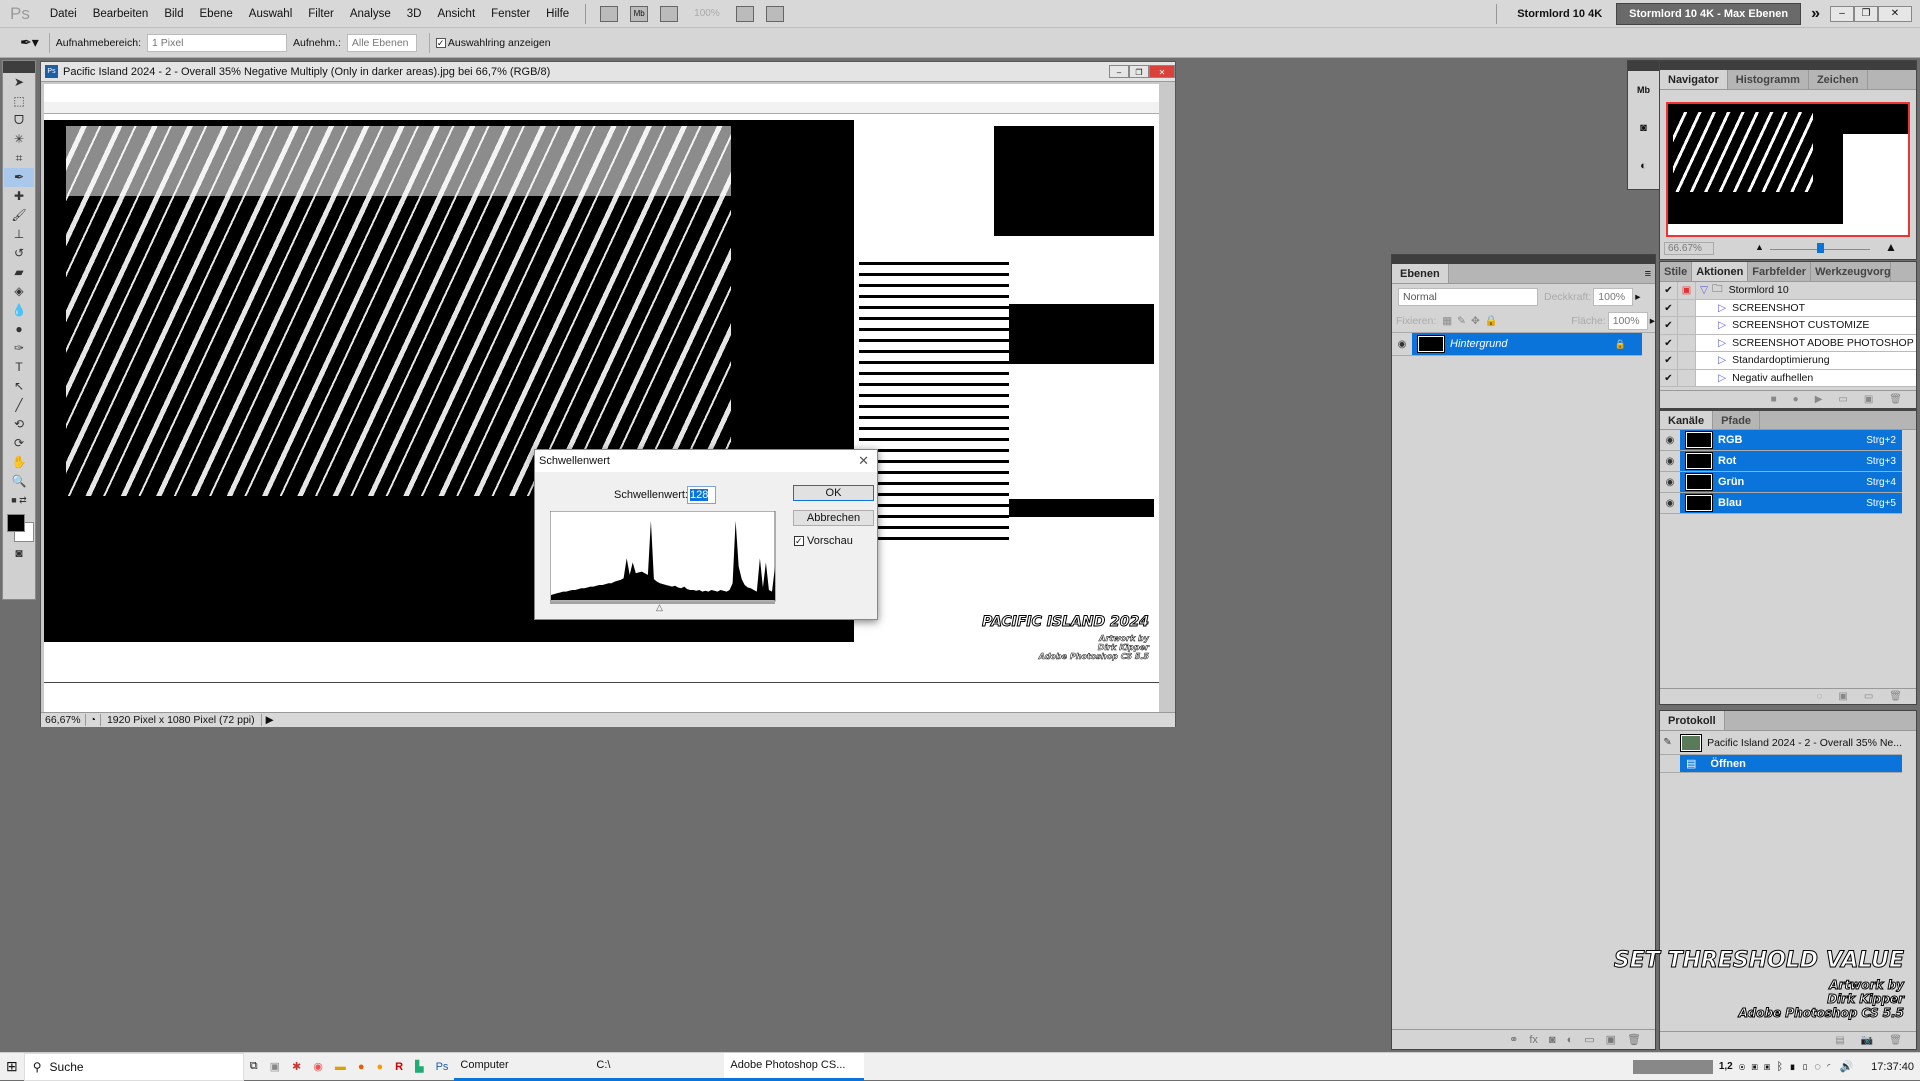 The image size is (1920, 1081). Describe the element at coordinates (1788, 291) in the screenshot. I see `action-set-row: ✔ ▣ ▽ 🗀 Stormlord 10` at that location.